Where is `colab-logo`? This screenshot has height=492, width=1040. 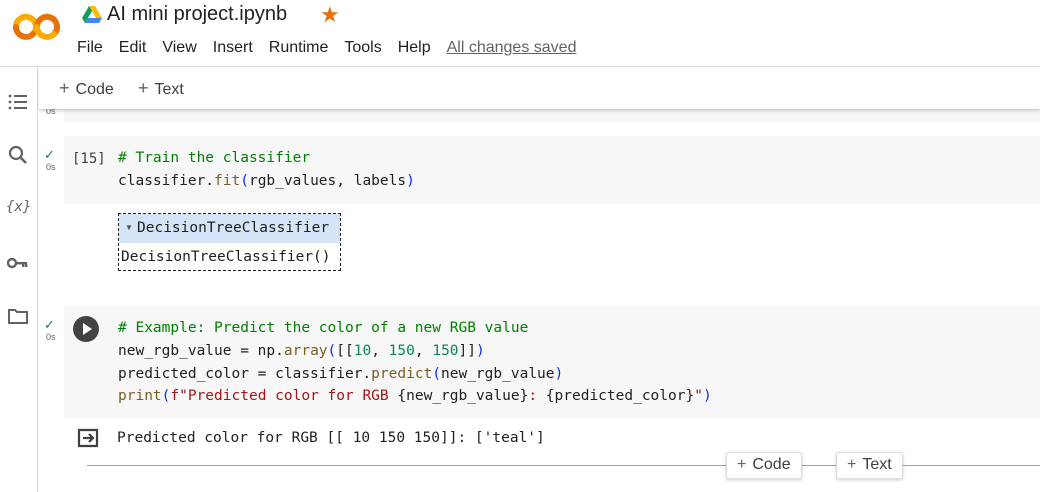
colab-logo is located at coordinates (35, 27).